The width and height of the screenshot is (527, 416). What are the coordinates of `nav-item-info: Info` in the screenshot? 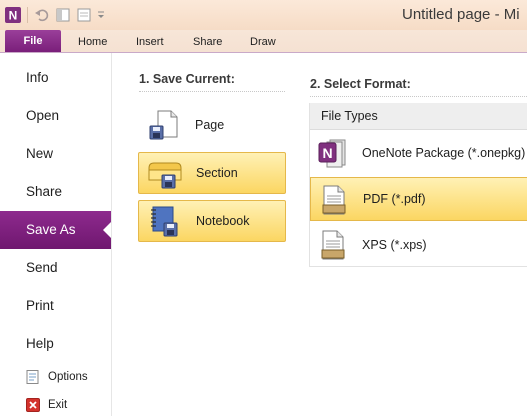 It's located at (55, 78).